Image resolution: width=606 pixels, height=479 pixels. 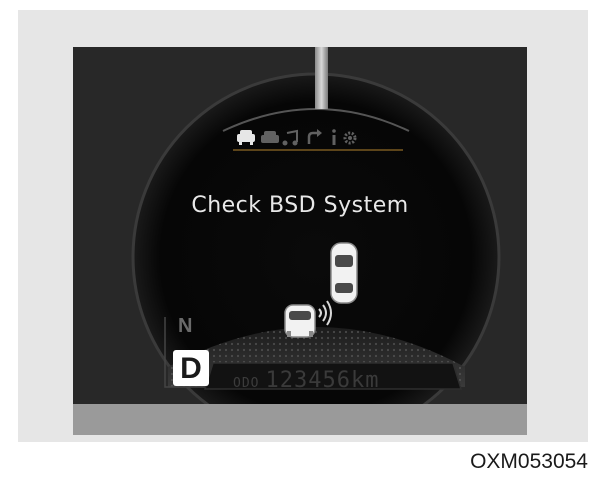 What do you see at coordinates (246, 383) in the screenshot?
I see `odometer-label: ODO` at bounding box center [246, 383].